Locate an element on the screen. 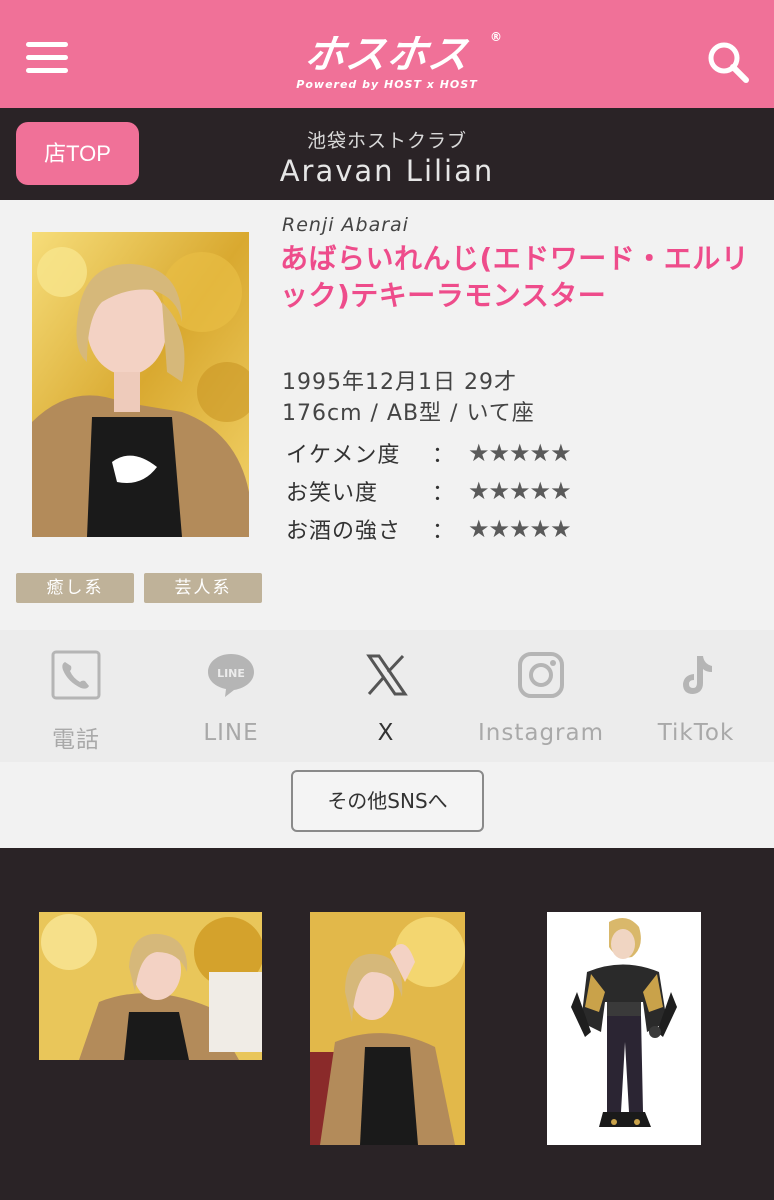  site-logo: ホスホス ® Powered by HOST x HOST is located at coordinates (387, 63).